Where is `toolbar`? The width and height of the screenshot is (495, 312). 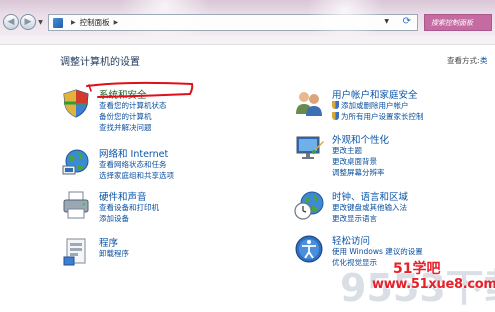
toolbar is located at coordinates (247, 40).